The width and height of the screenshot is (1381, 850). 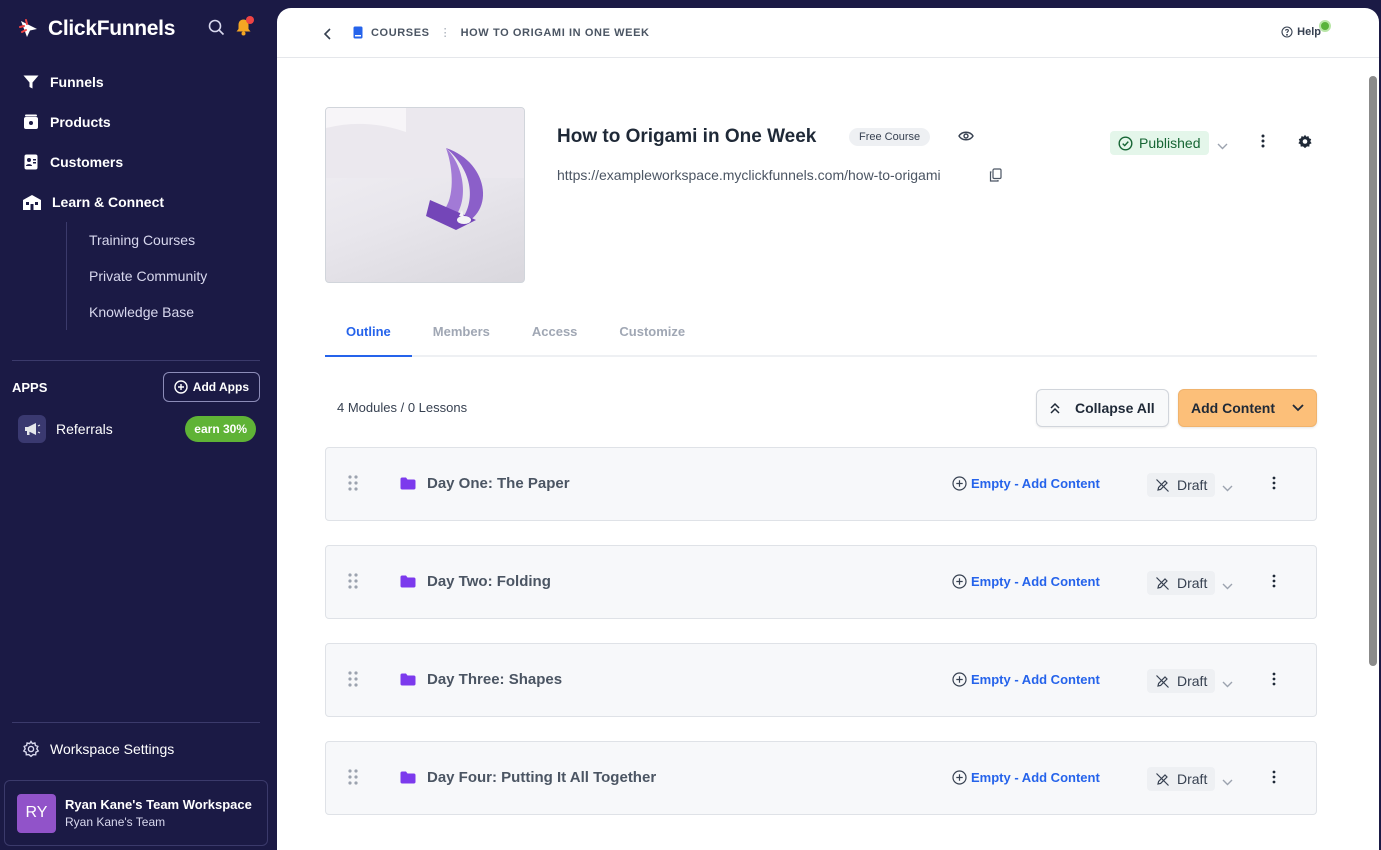 I want to click on nav-funnels-label: Funnels, so click(x=77, y=82).